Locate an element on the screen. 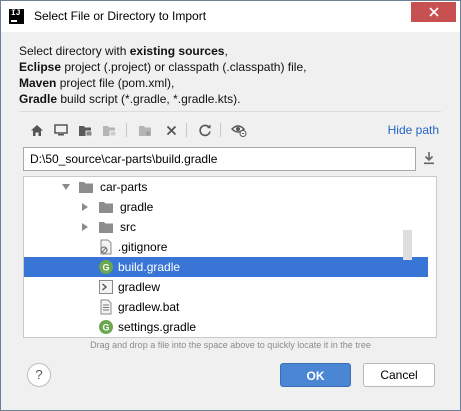 This screenshot has height=411, width=461. tree-item-label: gradlew is located at coordinates (139, 287).